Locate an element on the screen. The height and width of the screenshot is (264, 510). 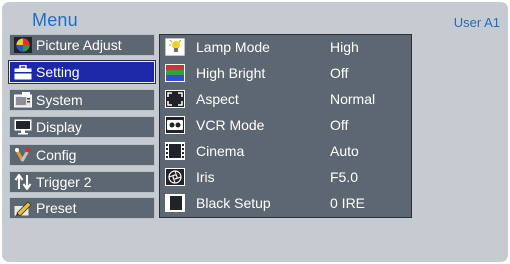
menu-item-preset: Preset is located at coordinates (82, 208).